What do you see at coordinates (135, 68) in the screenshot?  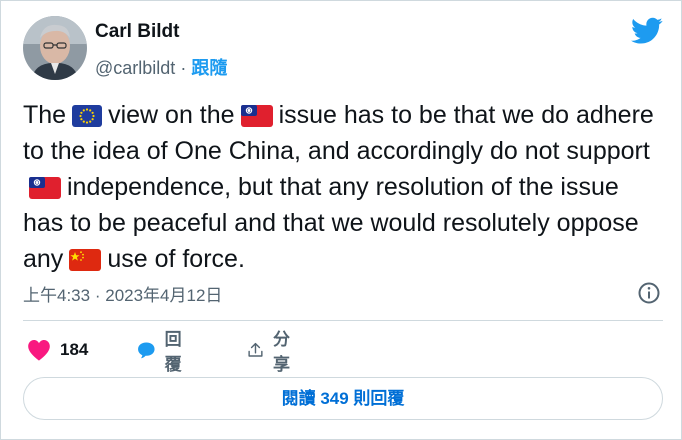 I see `author-handle: @carlbildt` at bounding box center [135, 68].